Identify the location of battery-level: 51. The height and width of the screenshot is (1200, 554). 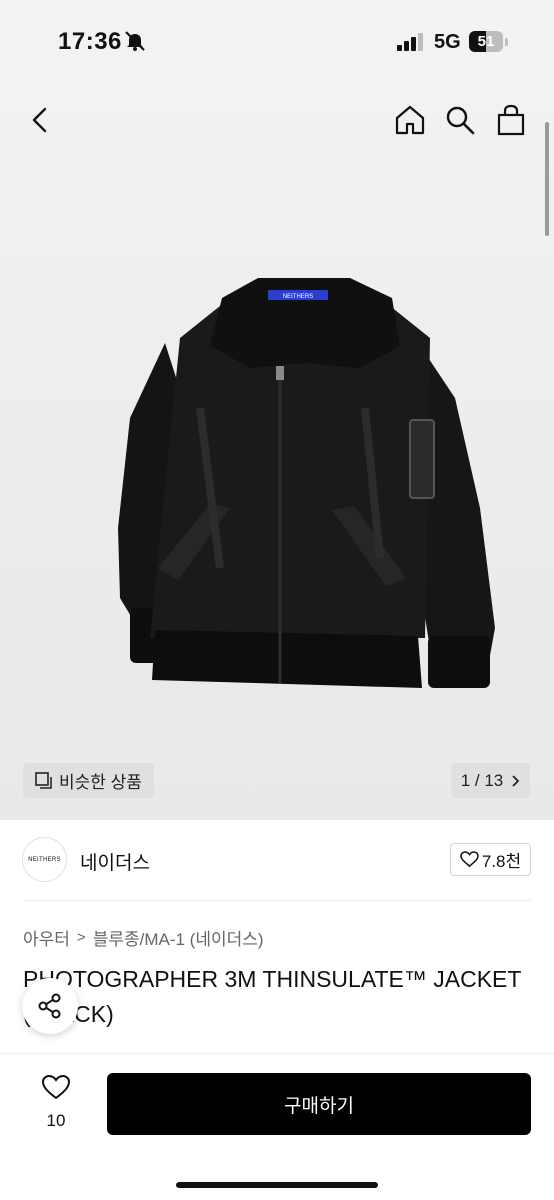
(486, 41).